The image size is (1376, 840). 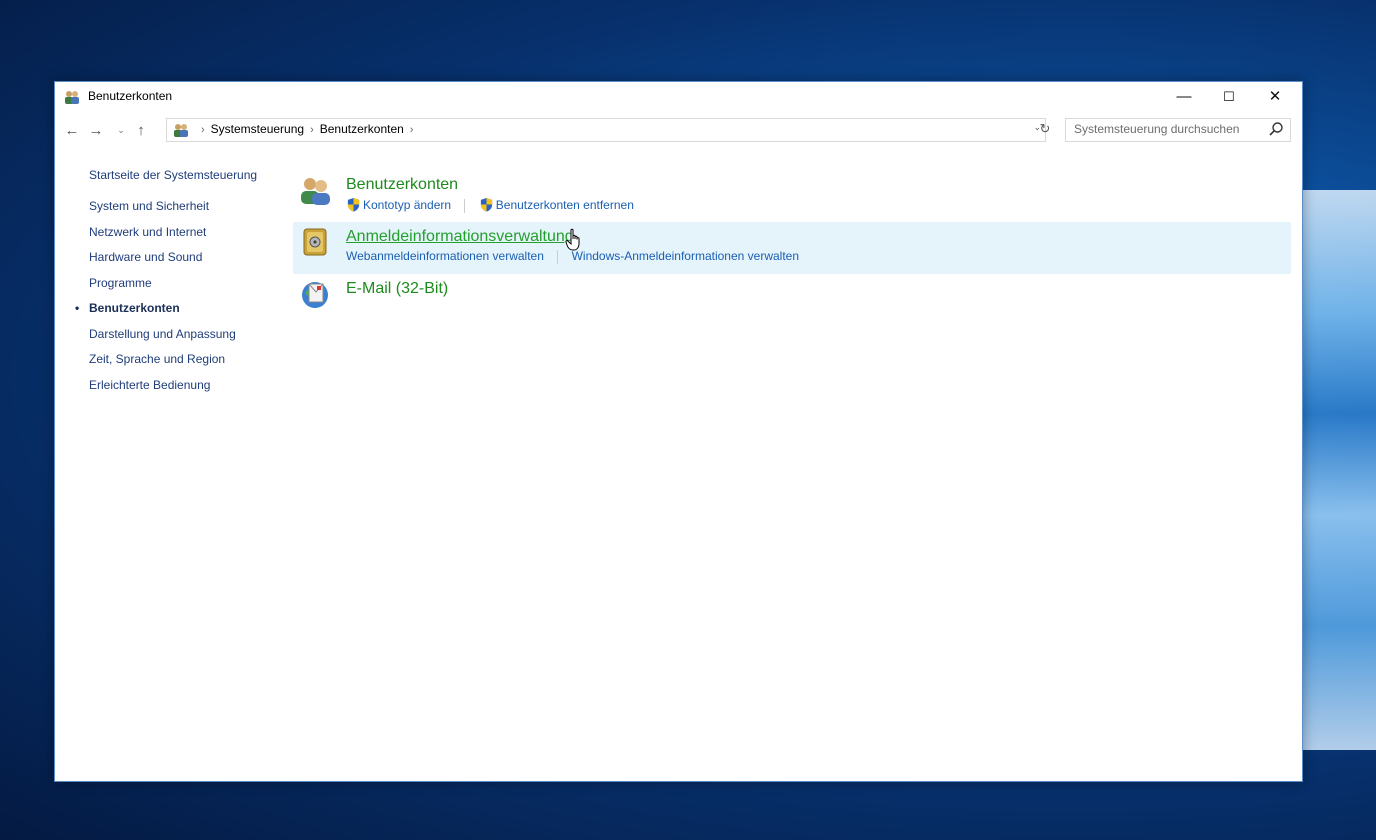 What do you see at coordinates (315, 295) in the screenshot?
I see `mail-icon` at bounding box center [315, 295].